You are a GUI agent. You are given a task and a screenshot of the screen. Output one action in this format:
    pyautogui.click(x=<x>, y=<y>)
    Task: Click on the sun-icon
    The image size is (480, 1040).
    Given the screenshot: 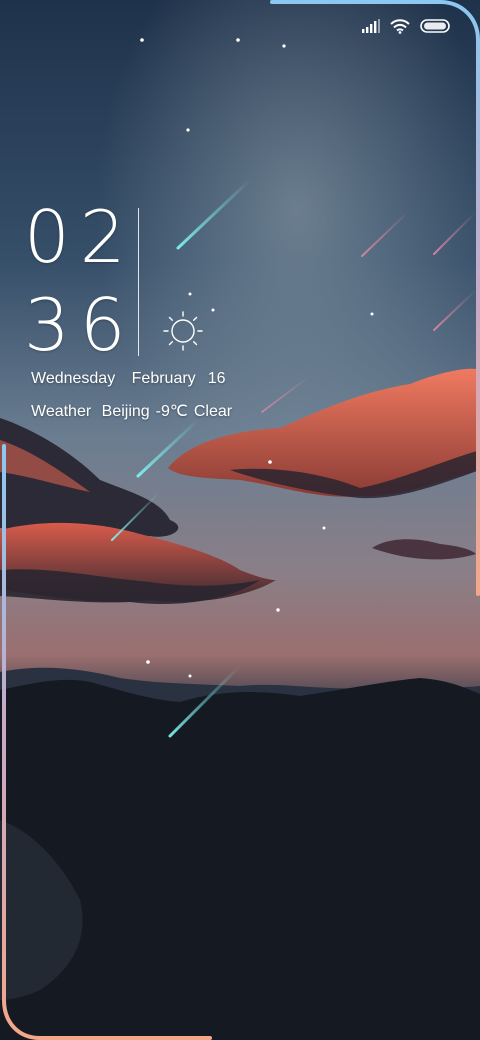 What is the action you would take?
    pyautogui.click(x=183, y=331)
    